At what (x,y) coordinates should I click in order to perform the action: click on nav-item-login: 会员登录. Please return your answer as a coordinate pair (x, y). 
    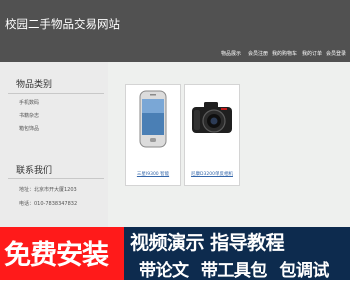
    Looking at the image, I should click on (336, 53).